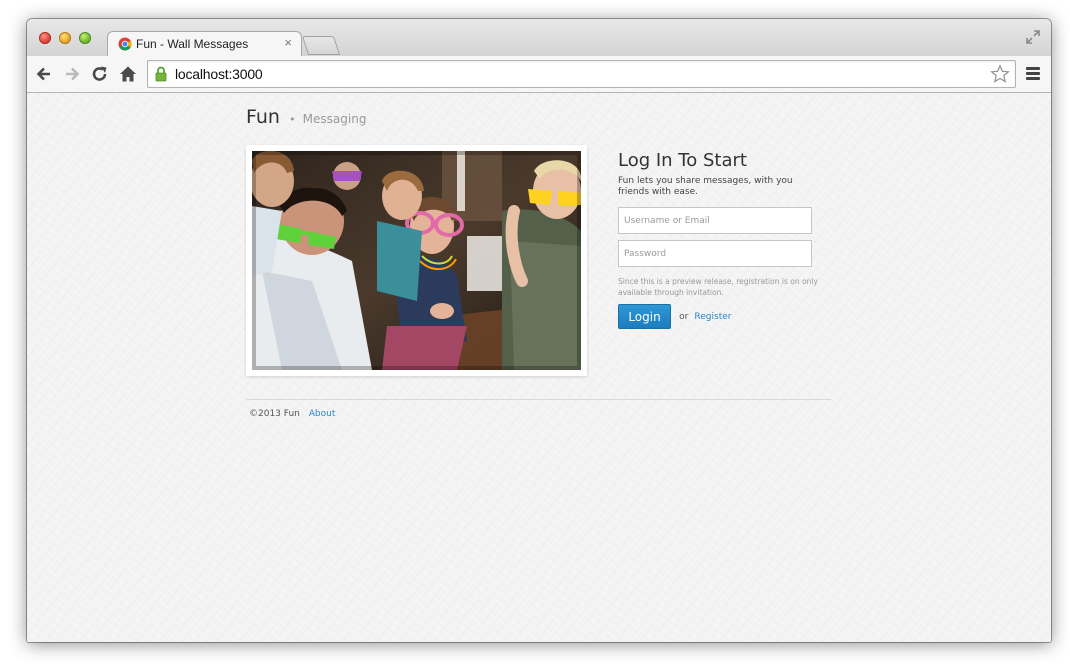  I want to click on browser-titlebar: Fun - Wall Messages ×, so click(539, 38).